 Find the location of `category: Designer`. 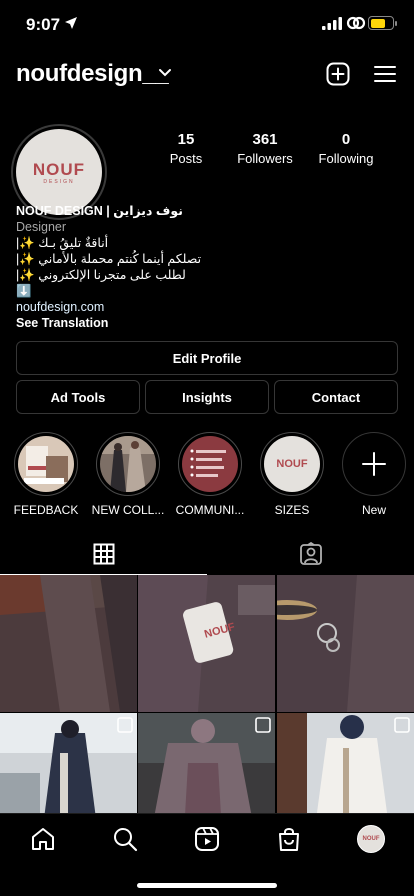

category: Designer is located at coordinates (41, 227).